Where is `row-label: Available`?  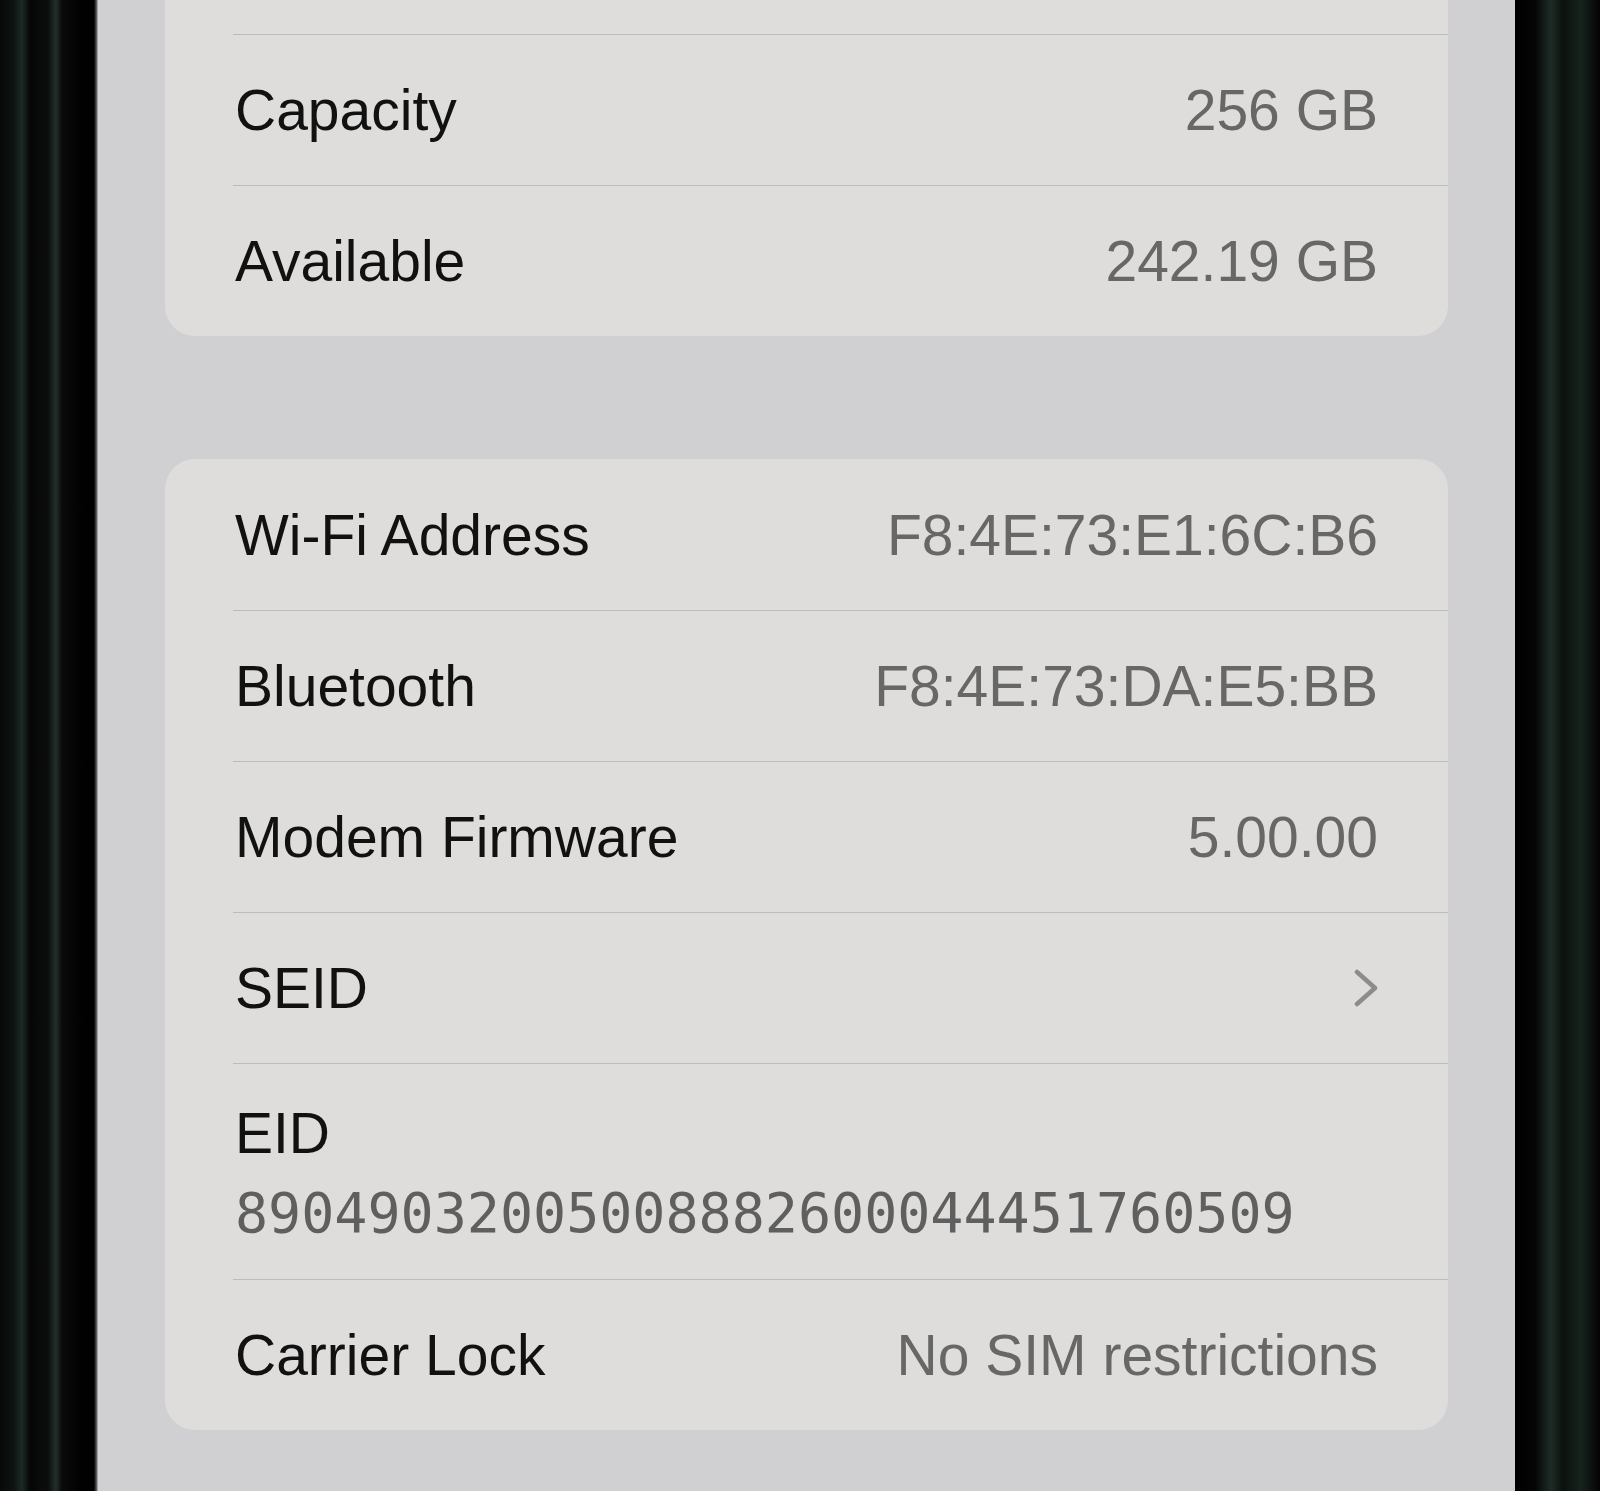
row-label: Available is located at coordinates (350, 261).